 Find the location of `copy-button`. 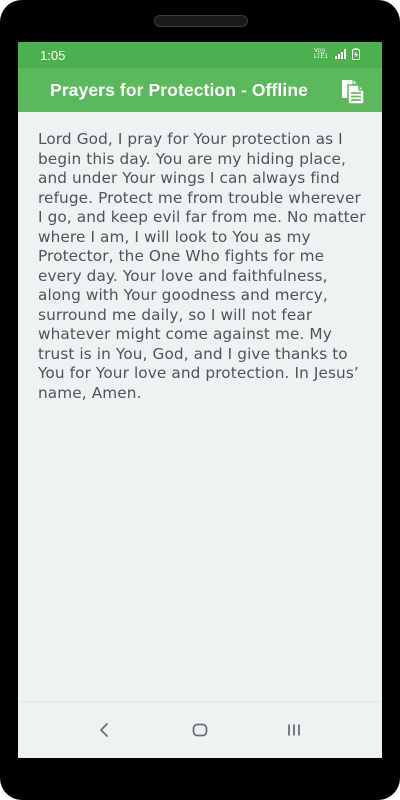

copy-button is located at coordinates (353, 91).